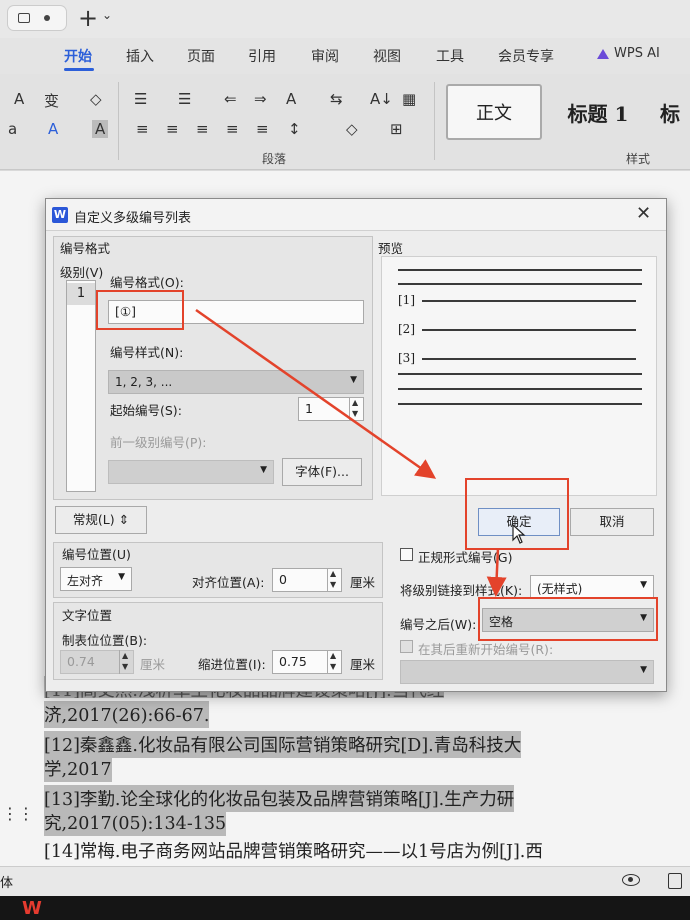  I want to click on menu-membership: 会员专享, so click(526, 56).